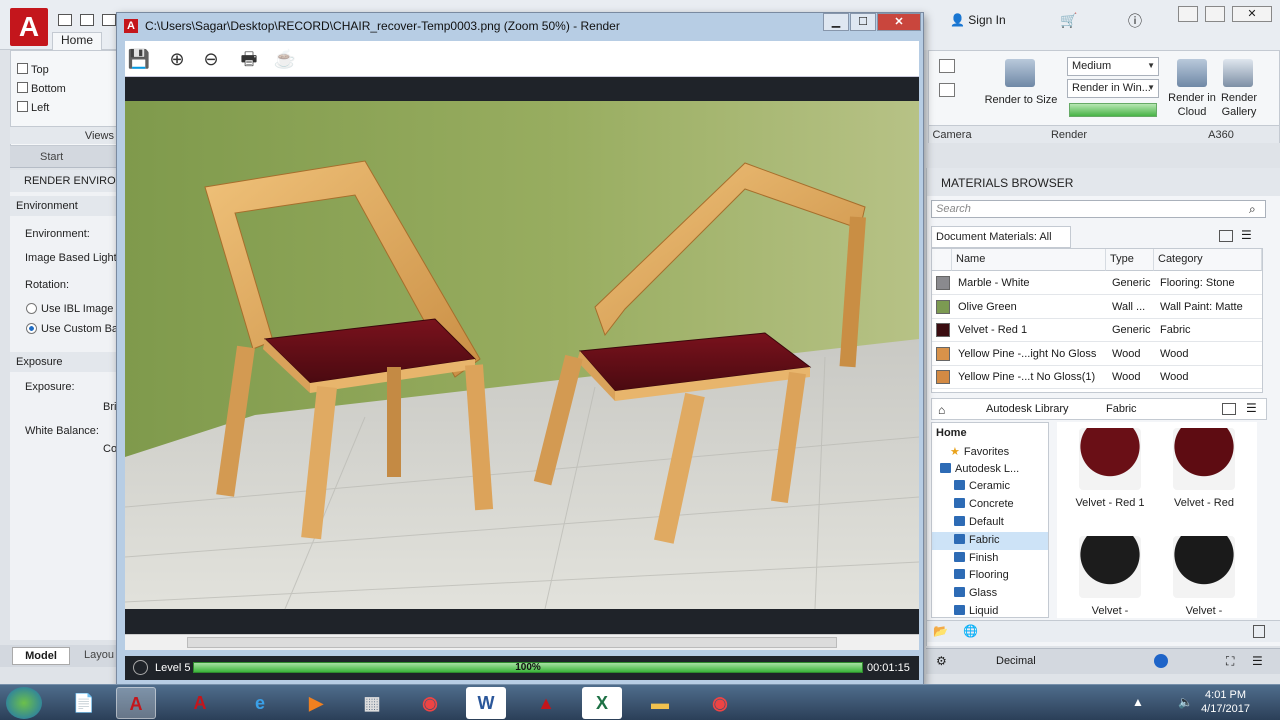  I want to click on column-header-name: Name, so click(1029, 260).